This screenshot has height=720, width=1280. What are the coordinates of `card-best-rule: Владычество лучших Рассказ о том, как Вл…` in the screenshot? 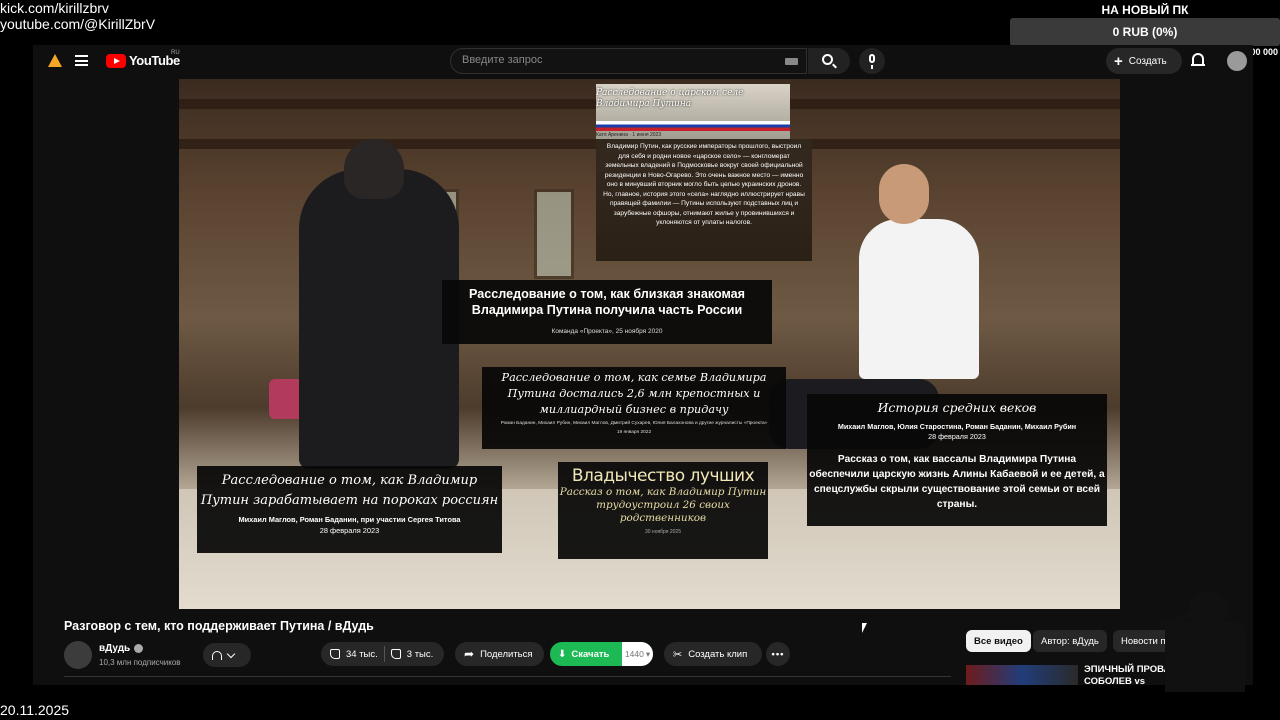 It's located at (663, 510).